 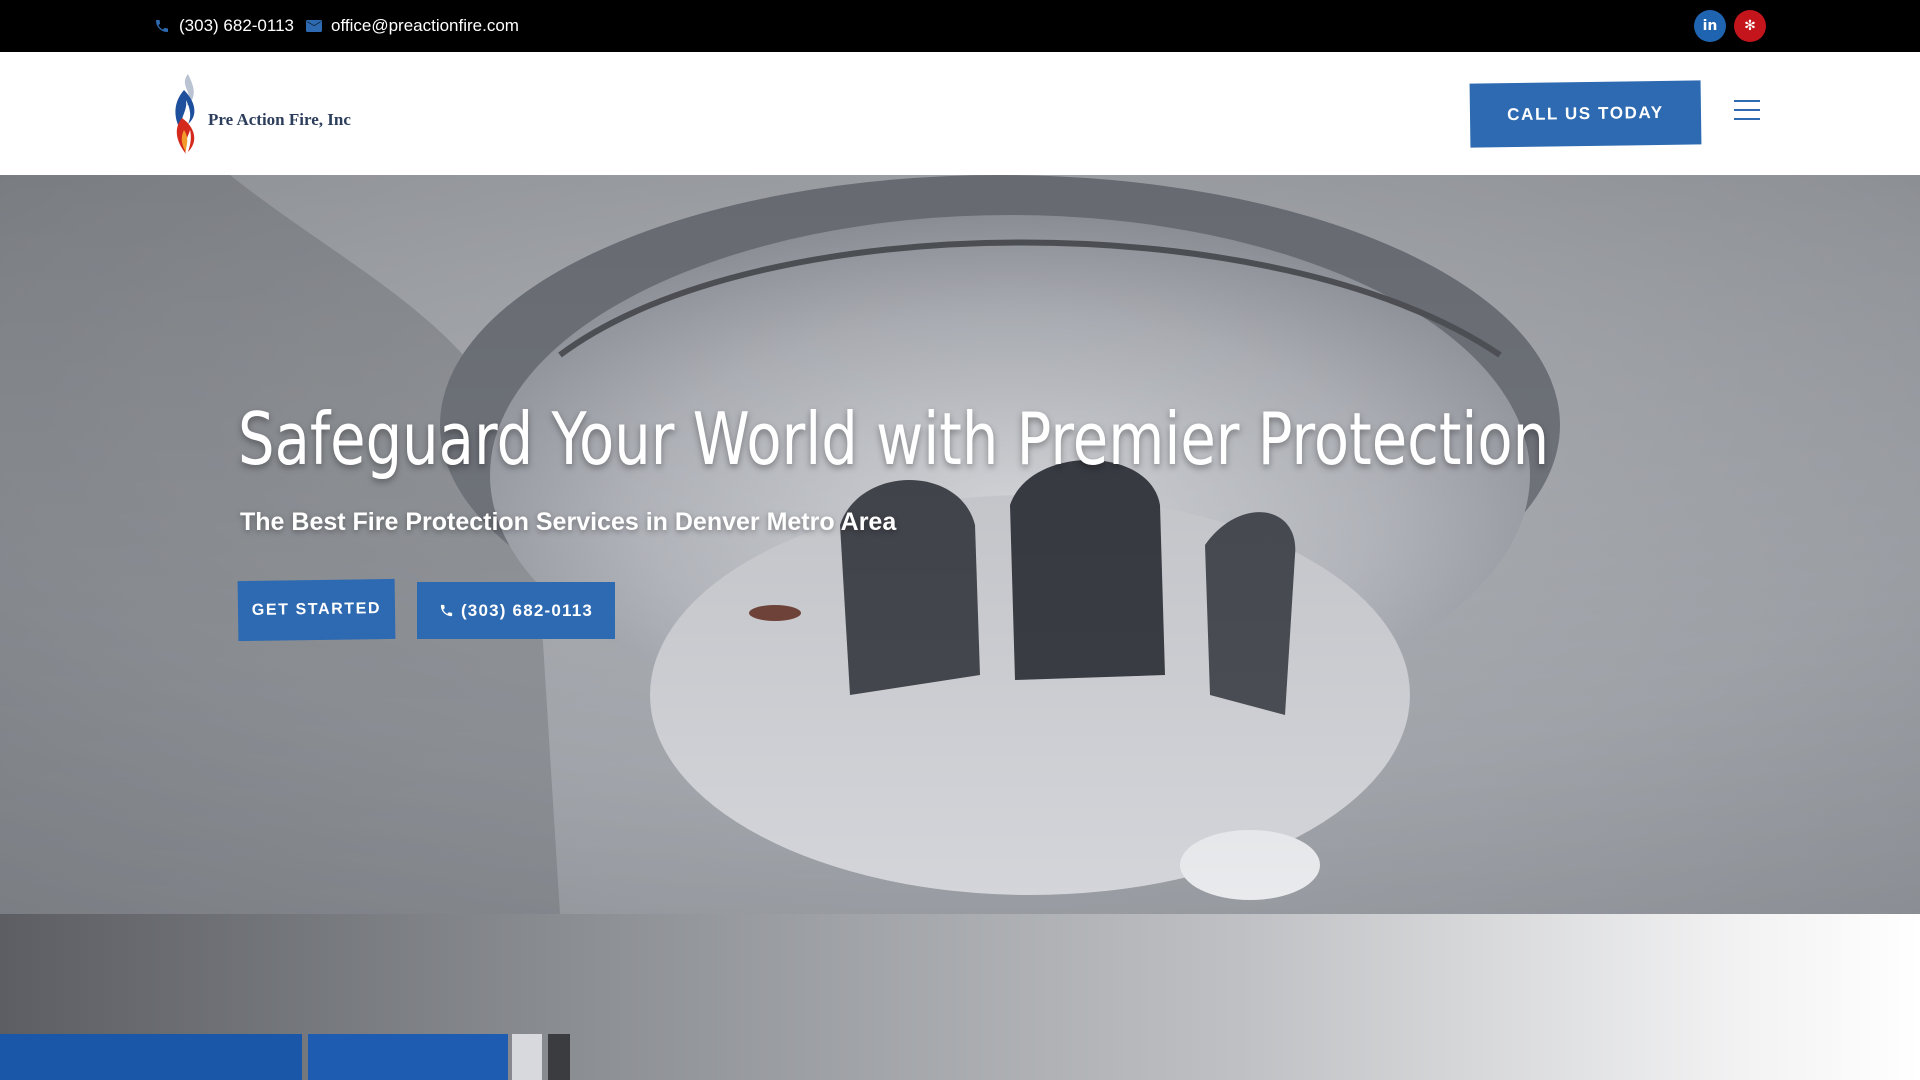 What do you see at coordinates (1585, 114) in the screenshot?
I see `call-us-today-button: CALL US TODAY` at bounding box center [1585, 114].